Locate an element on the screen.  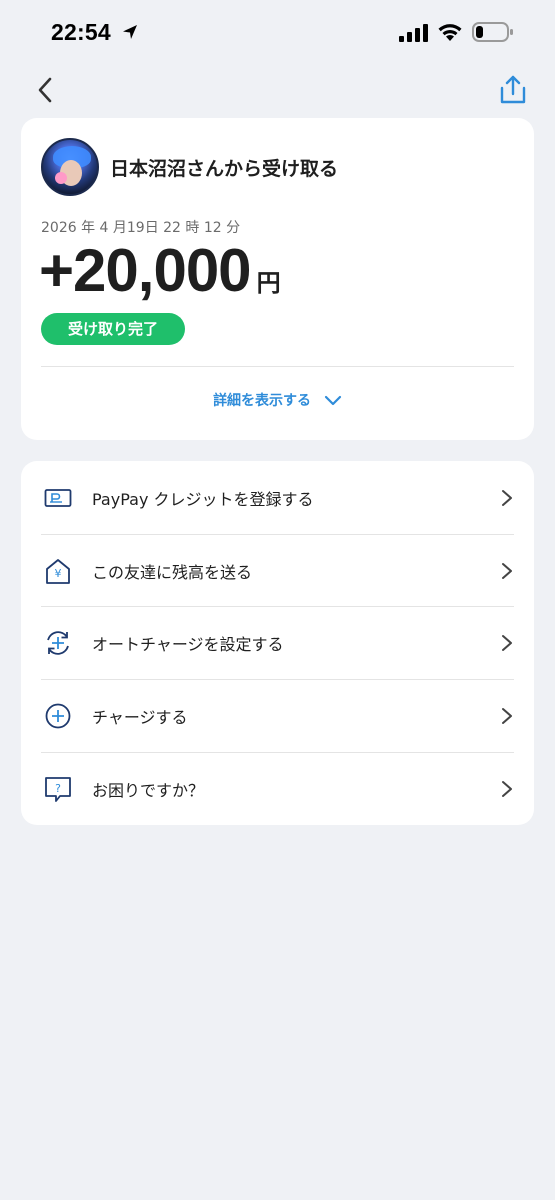
avatar is located at coordinates (70, 167).